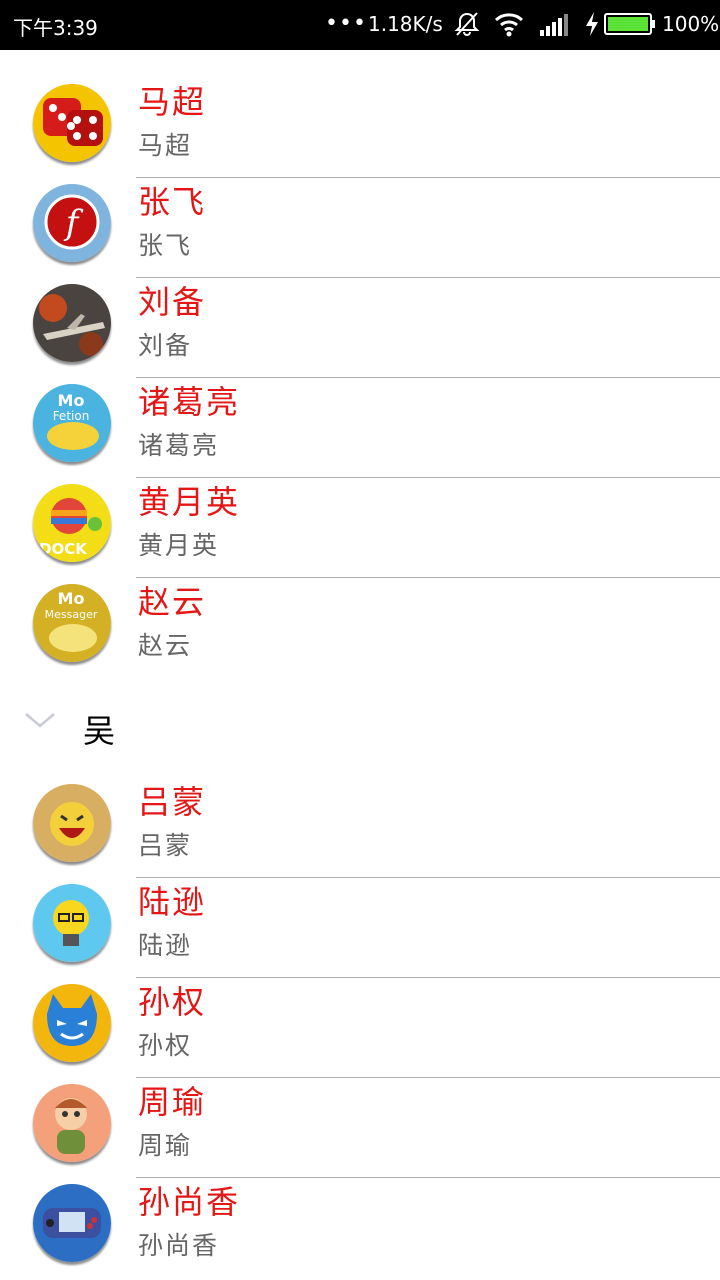  I want to click on jet-icon, so click(72, 323).